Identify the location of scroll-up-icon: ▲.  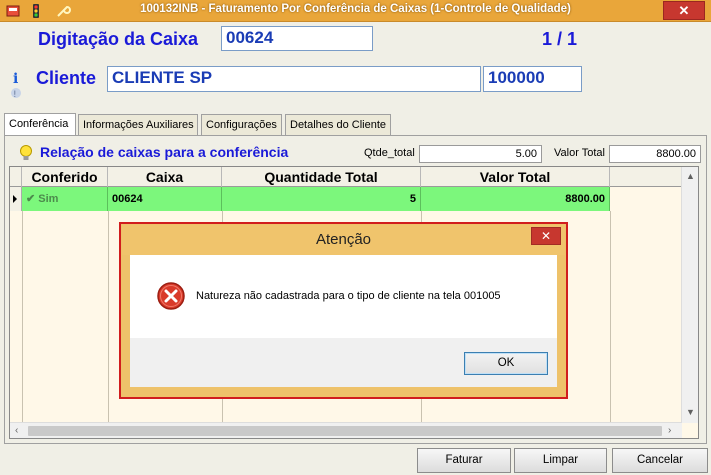
(690, 176).